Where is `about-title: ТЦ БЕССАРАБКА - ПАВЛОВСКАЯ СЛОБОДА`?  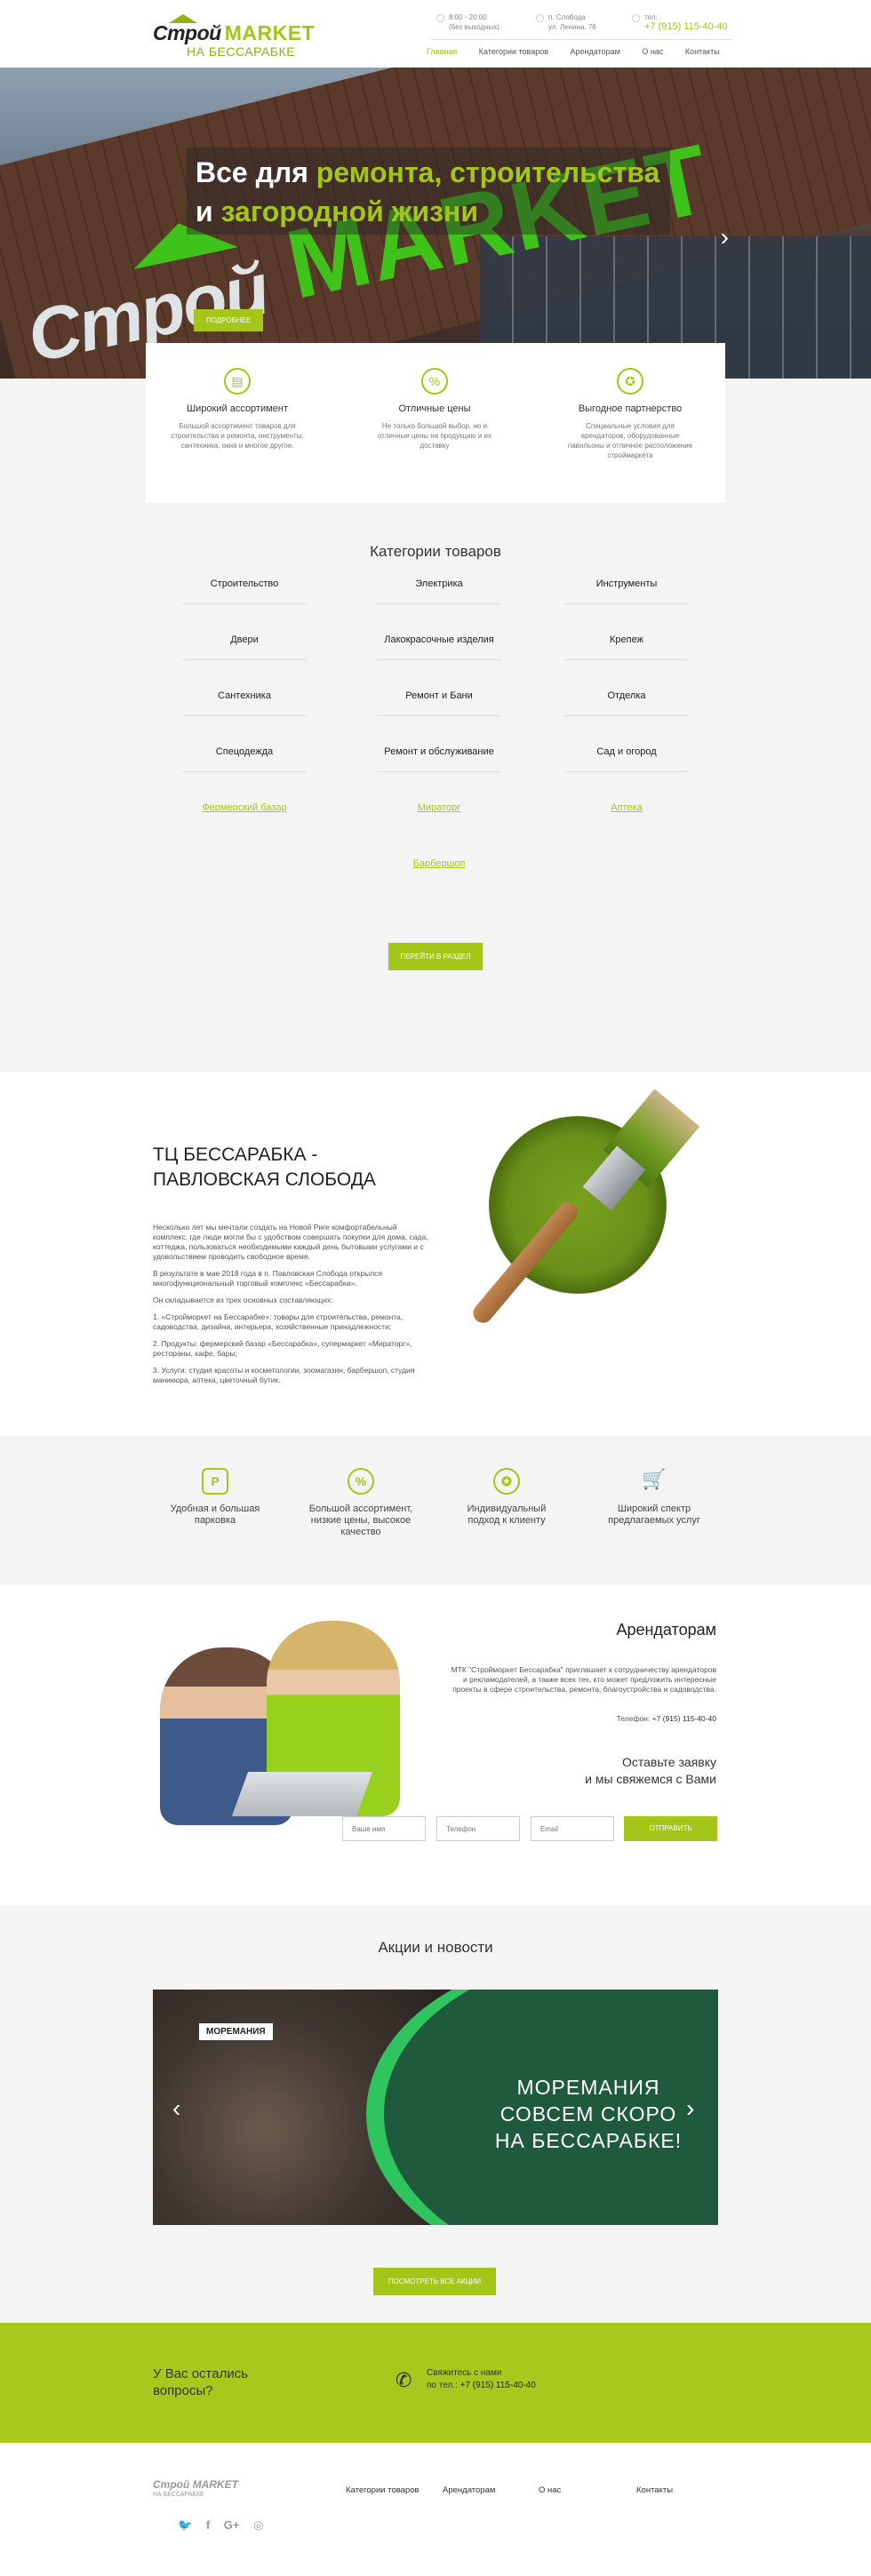
about-title: ТЦ БЕССАРАБКА - ПАВЛОВСКАЯ СЛОБОДА is located at coordinates (264, 1167).